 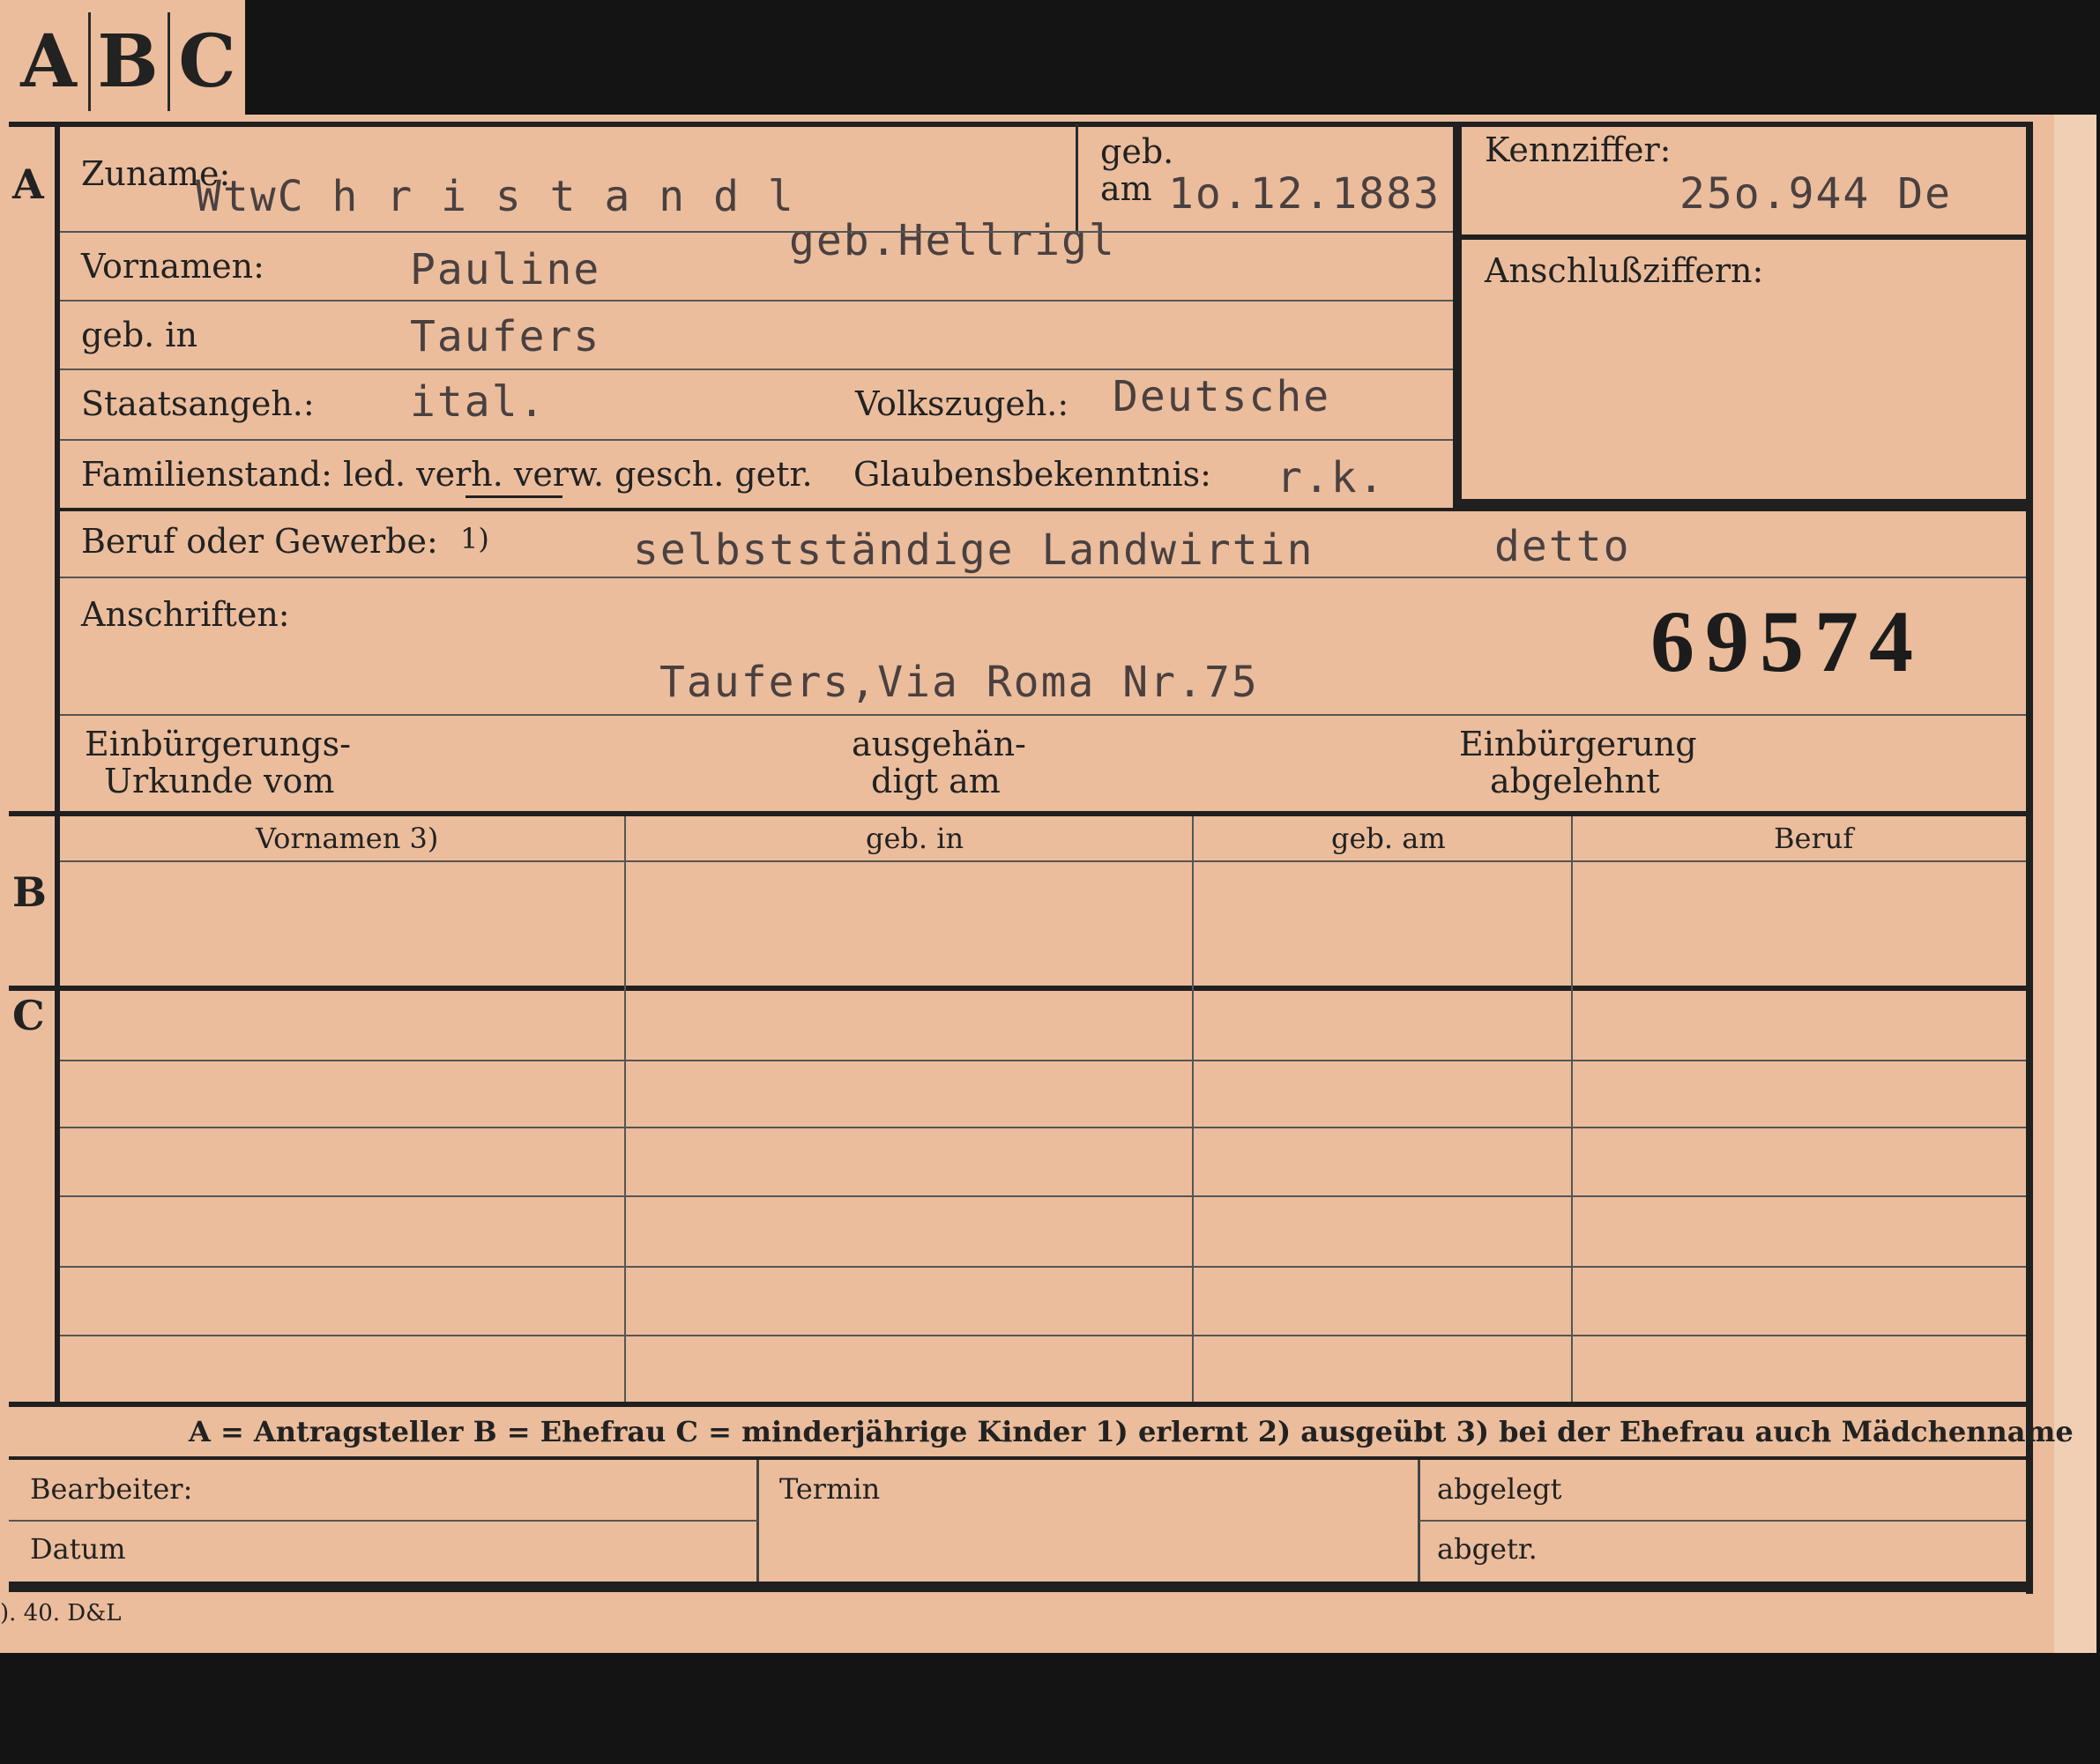 What do you see at coordinates (479, 402) in the screenshot?
I see `staat-value: ital.` at bounding box center [479, 402].